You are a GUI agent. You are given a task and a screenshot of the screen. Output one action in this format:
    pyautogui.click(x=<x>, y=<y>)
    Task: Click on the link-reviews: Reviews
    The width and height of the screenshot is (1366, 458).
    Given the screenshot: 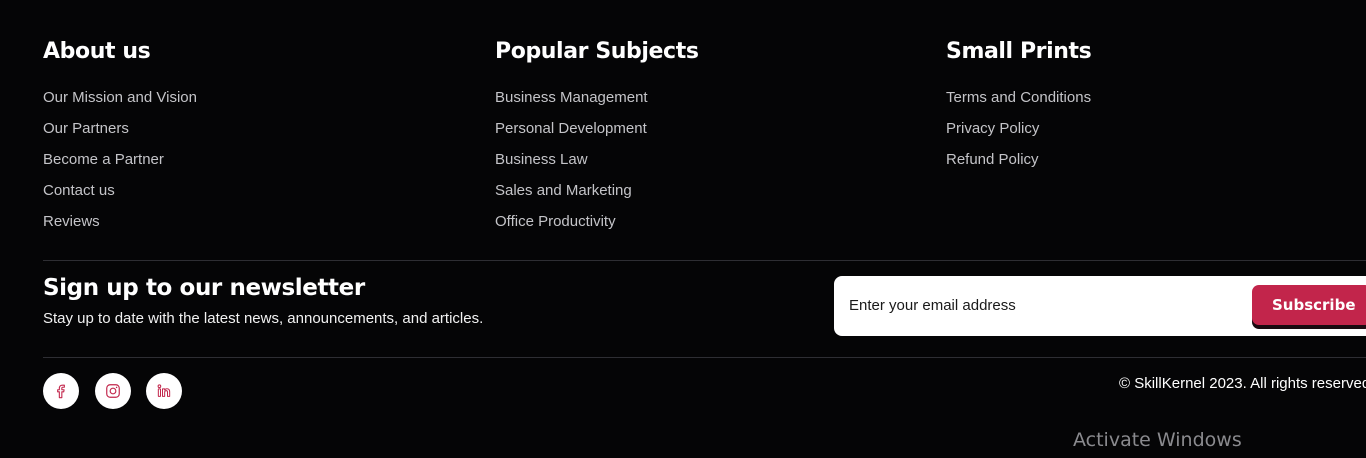 What is the action you would take?
    pyautogui.click(x=120, y=222)
    